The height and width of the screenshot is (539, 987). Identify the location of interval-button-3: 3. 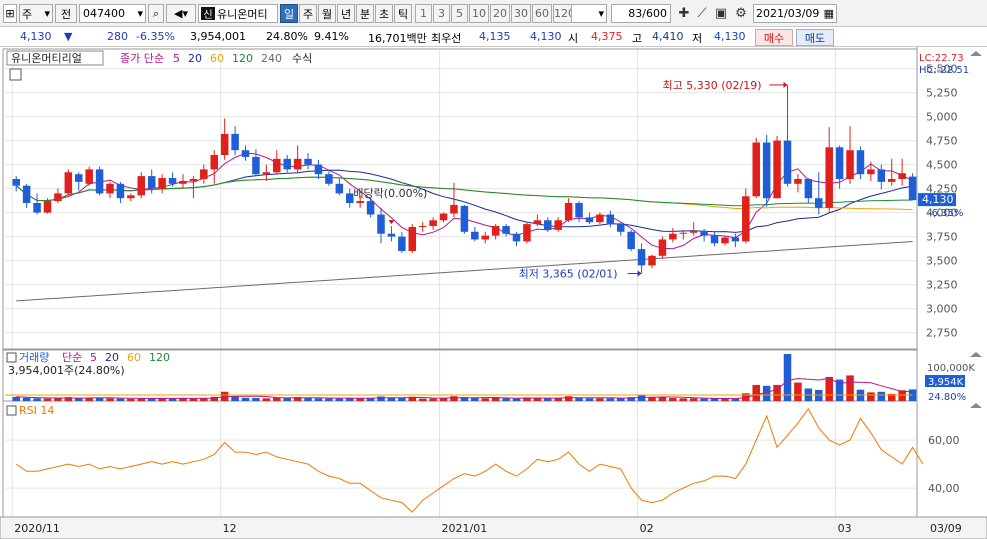
(441, 13).